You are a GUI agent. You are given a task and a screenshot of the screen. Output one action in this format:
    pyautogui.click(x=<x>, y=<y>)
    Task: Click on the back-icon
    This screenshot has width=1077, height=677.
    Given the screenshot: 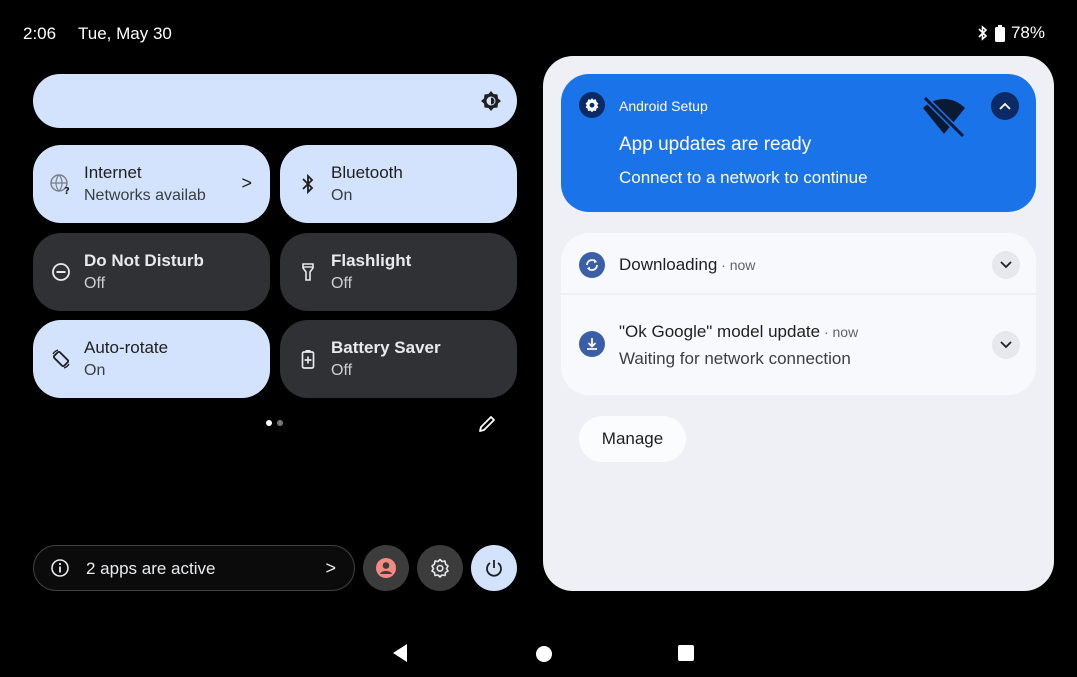 What is the action you would take?
    pyautogui.click(x=400, y=653)
    